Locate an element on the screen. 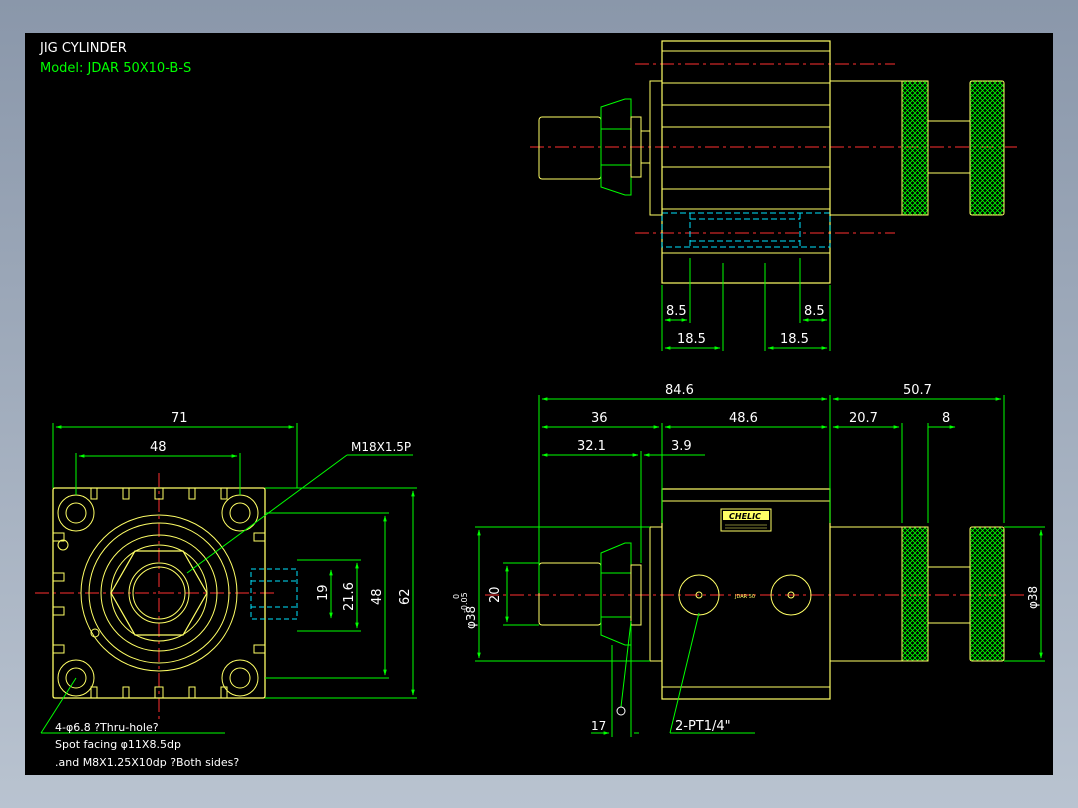 This screenshot has height=808, width=1078. dim-front-19: 19 is located at coordinates (323, 592).